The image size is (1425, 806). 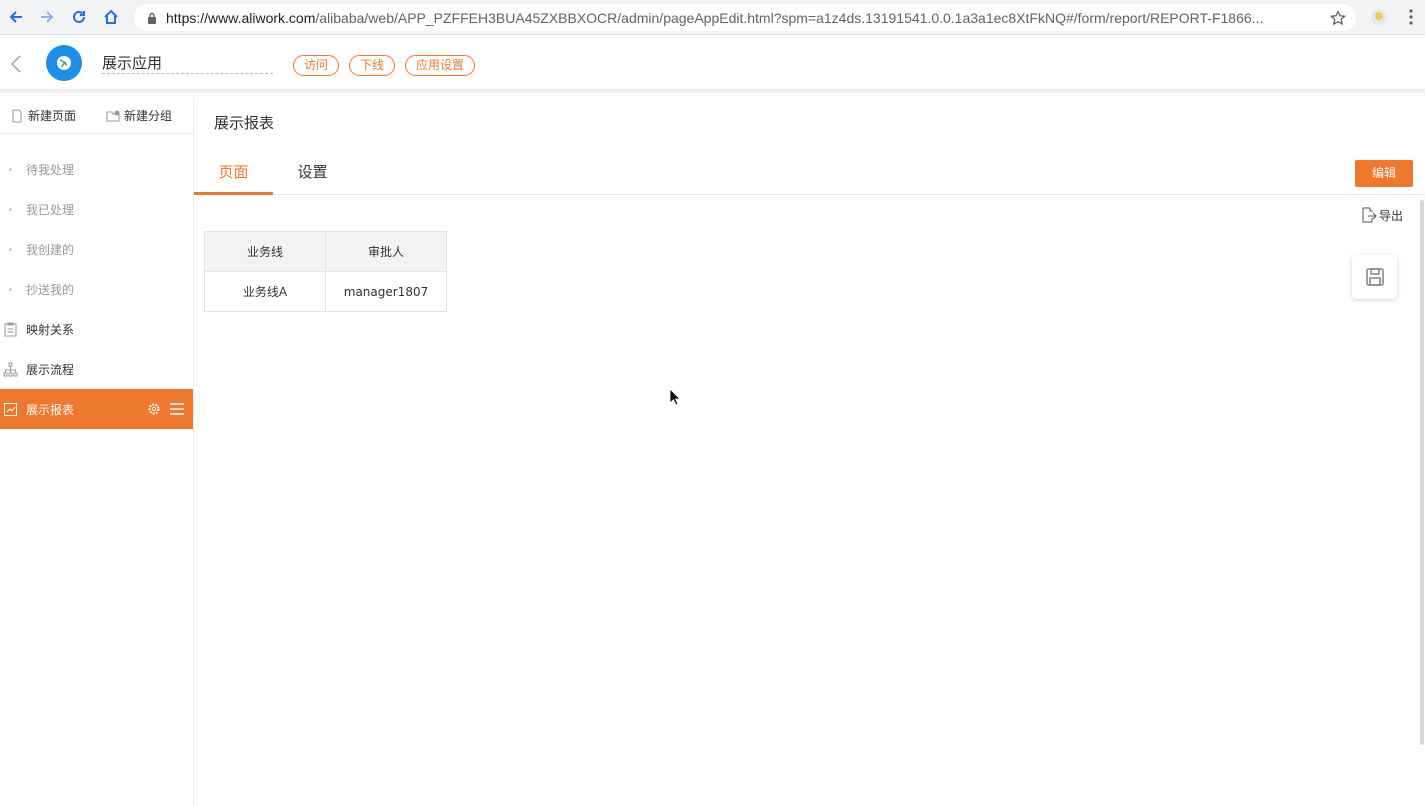 What do you see at coordinates (96, 169) in the screenshot?
I see `sidebar-item-pending: 待我处理` at bounding box center [96, 169].